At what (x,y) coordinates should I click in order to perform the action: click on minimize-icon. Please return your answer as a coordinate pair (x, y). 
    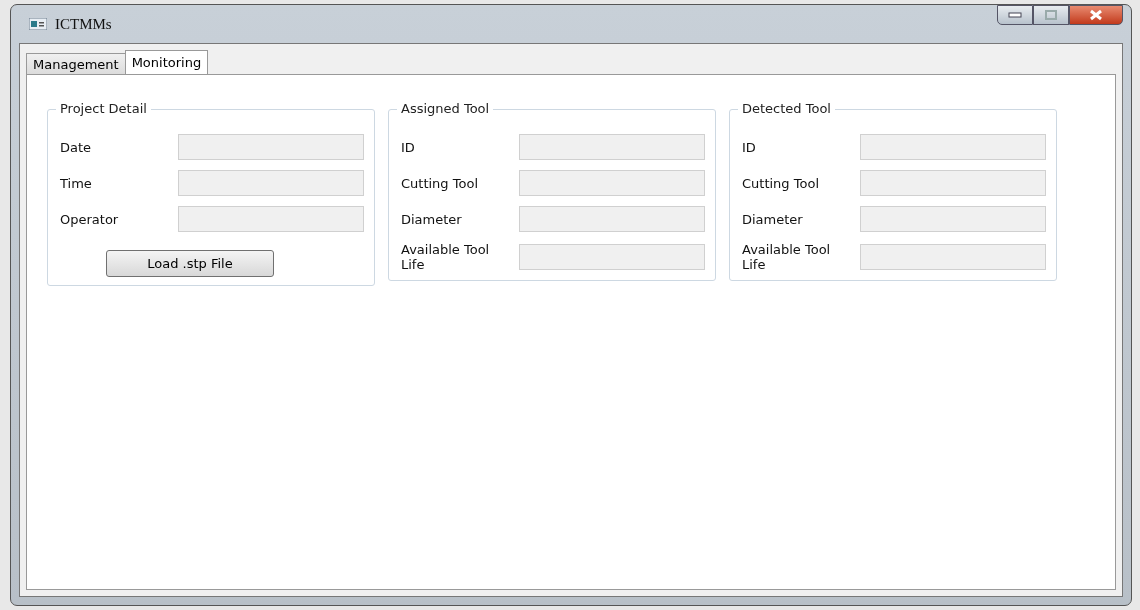
    Looking at the image, I should click on (1015, 15).